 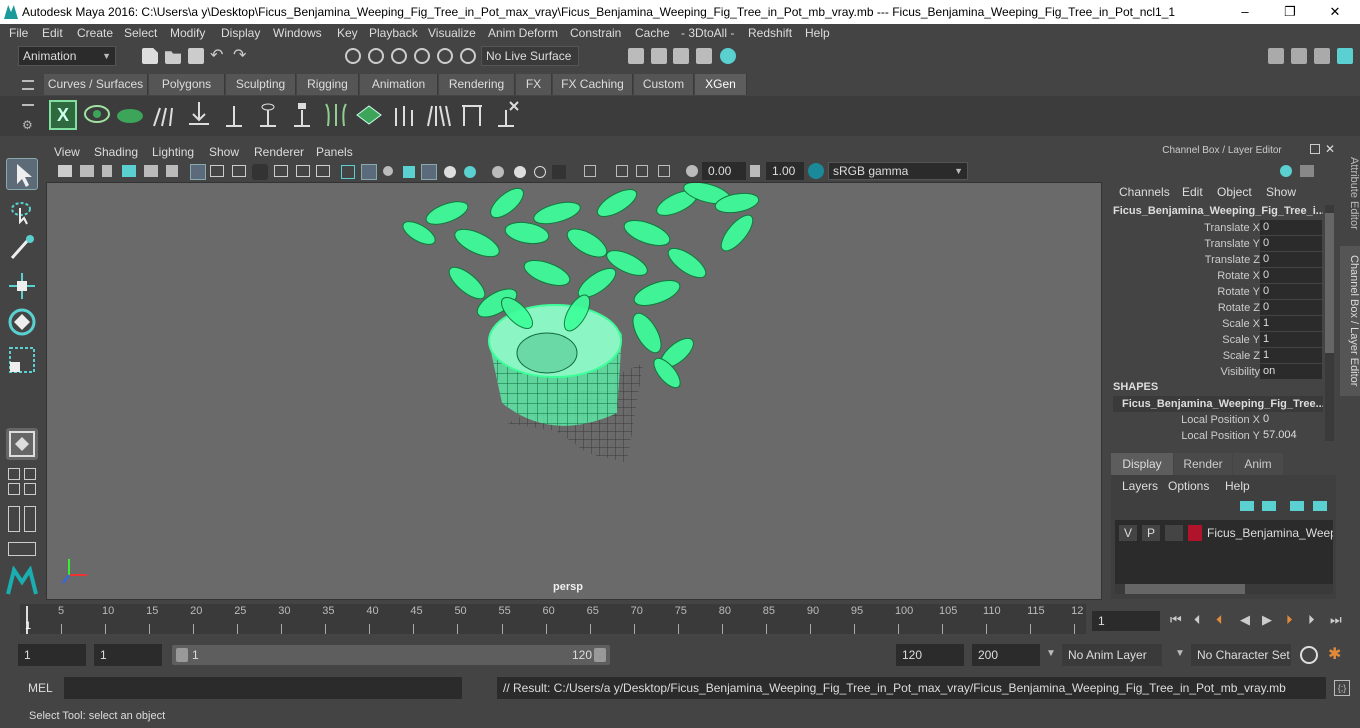 What do you see at coordinates (261, 84) in the screenshot?
I see `shelf-tab-sculpting: Sculpting` at bounding box center [261, 84].